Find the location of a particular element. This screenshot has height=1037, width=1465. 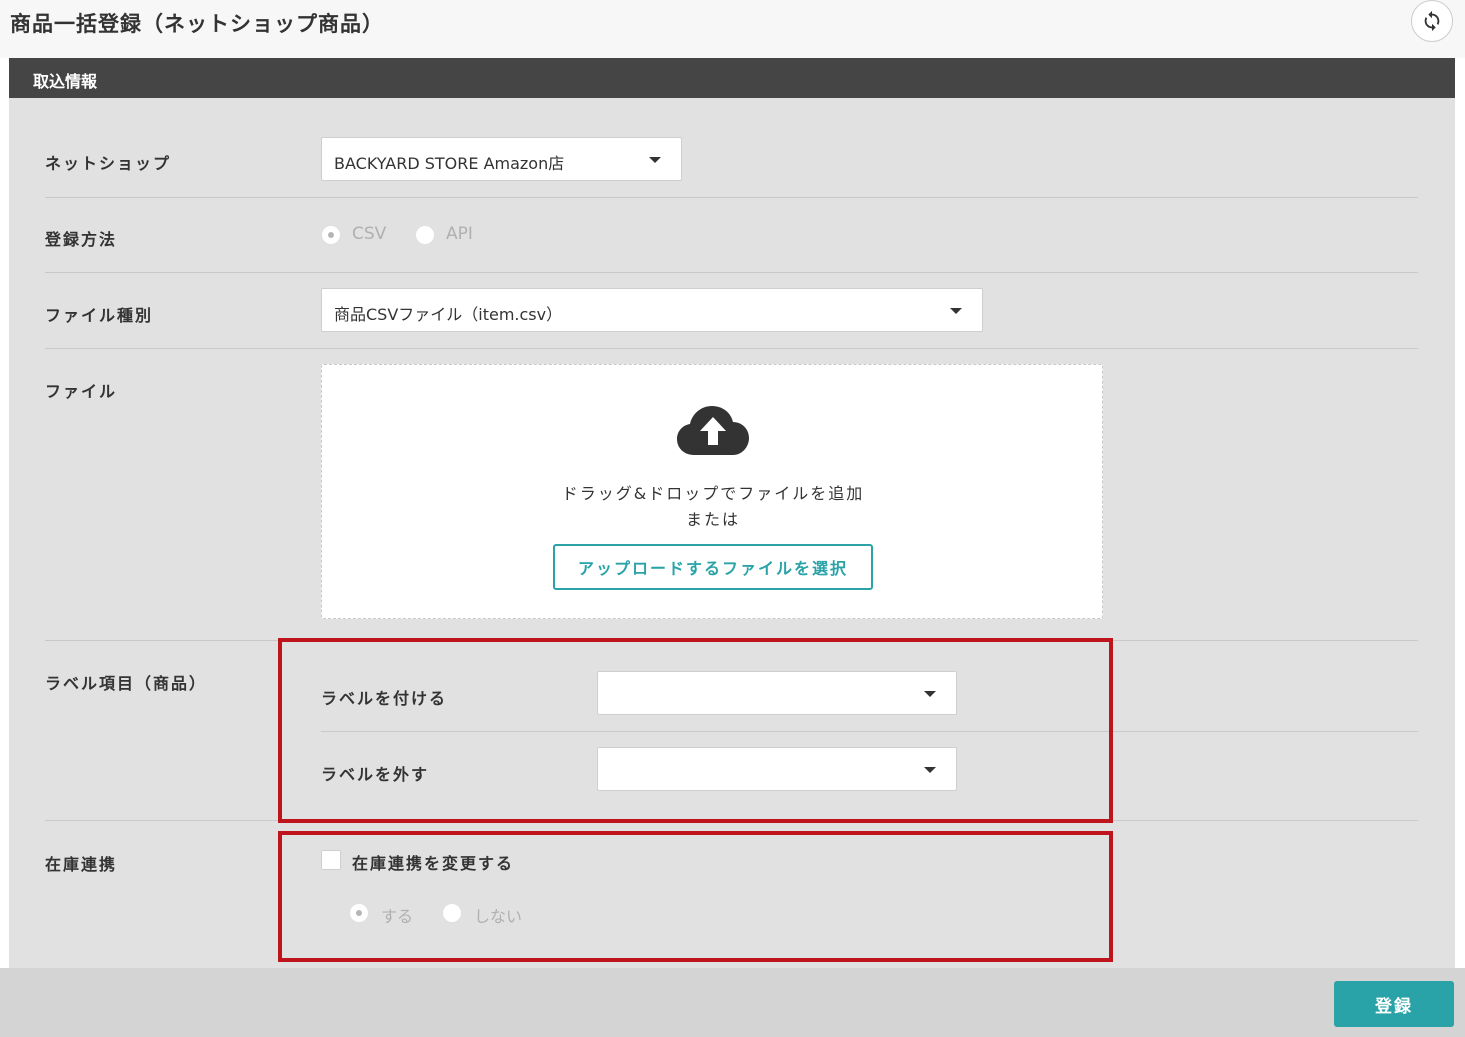

method-radio-api-label: API is located at coordinates (459, 234).